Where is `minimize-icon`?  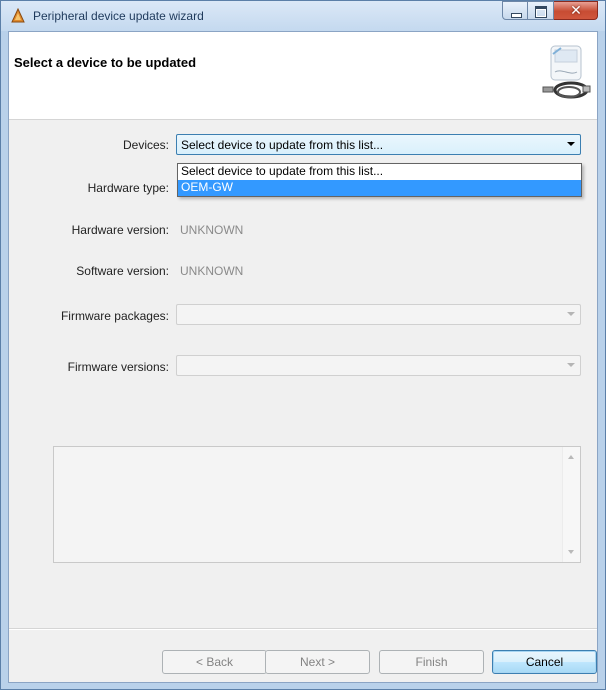 minimize-icon is located at coordinates (516, 15).